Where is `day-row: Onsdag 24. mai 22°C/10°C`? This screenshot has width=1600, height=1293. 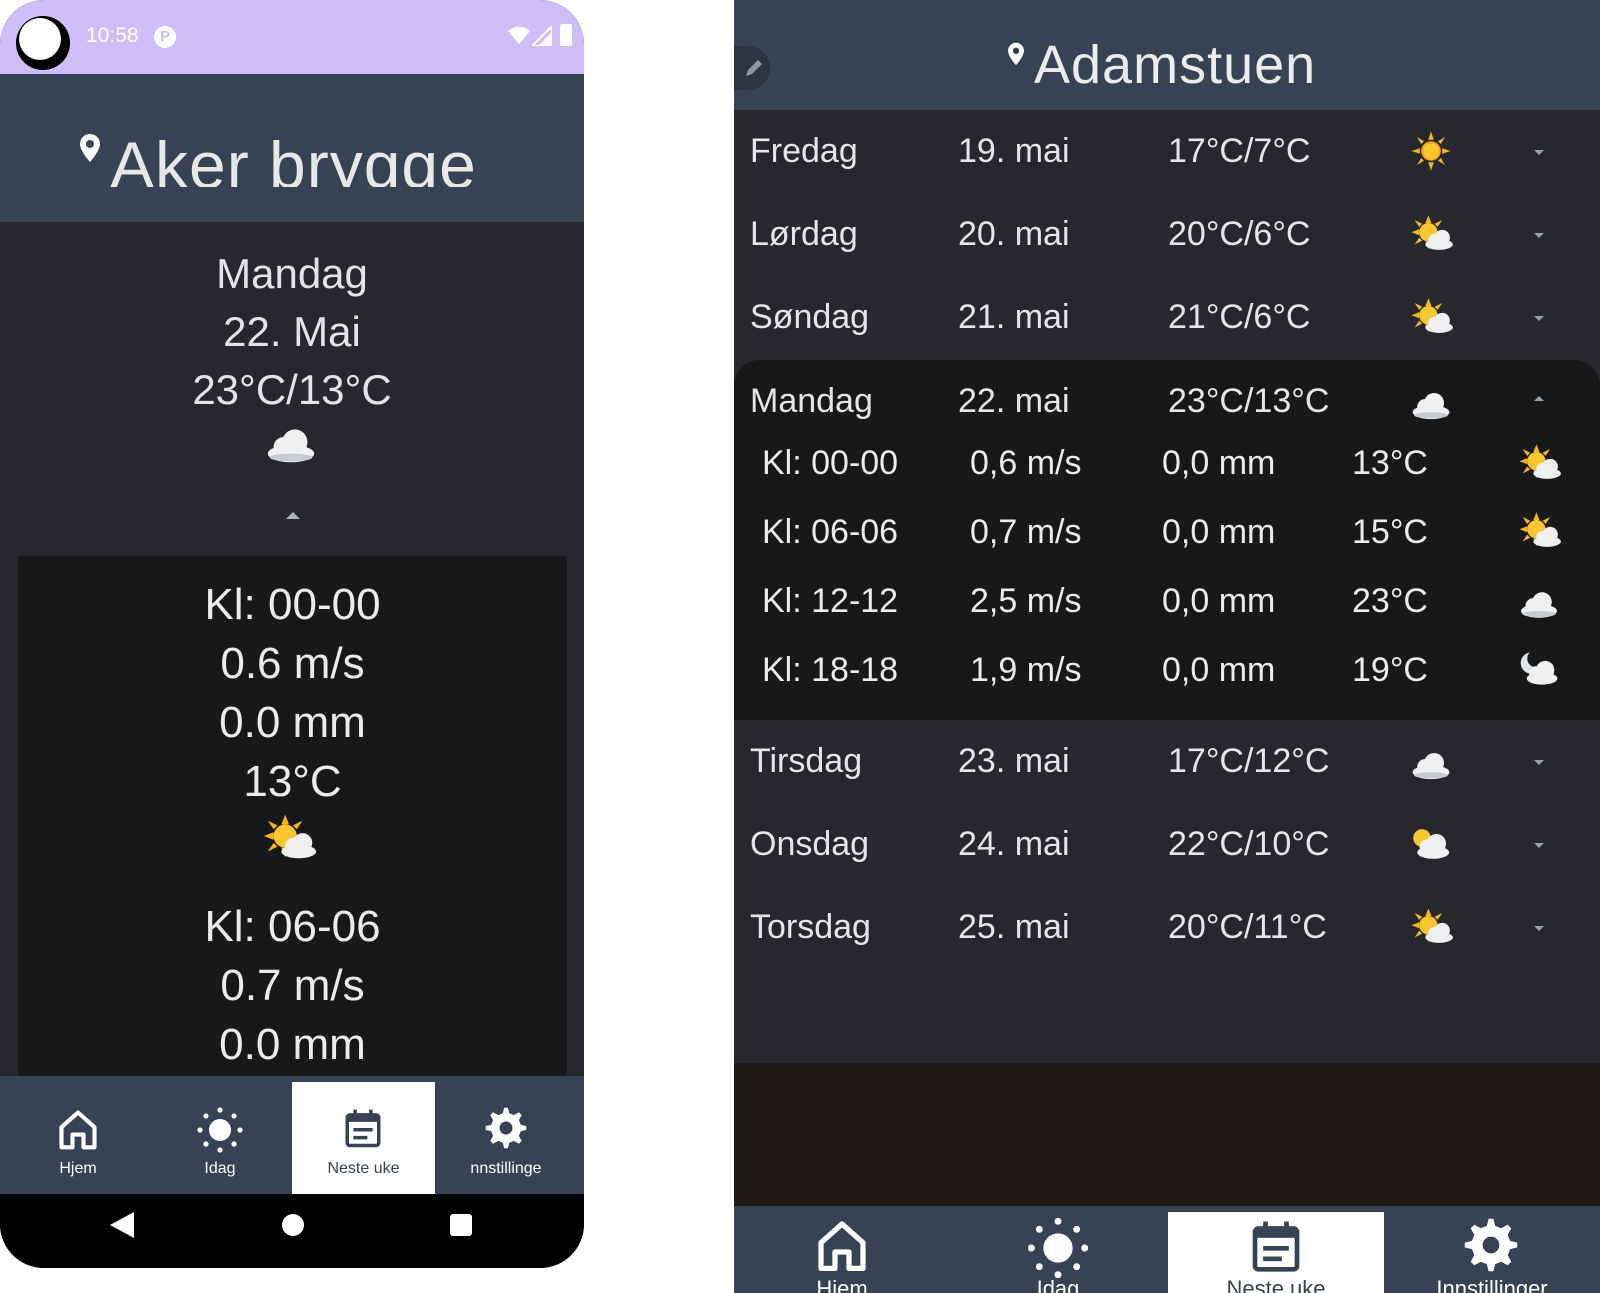
day-row: Onsdag 24. mai 22°C/10°C is located at coordinates (1167, 845).